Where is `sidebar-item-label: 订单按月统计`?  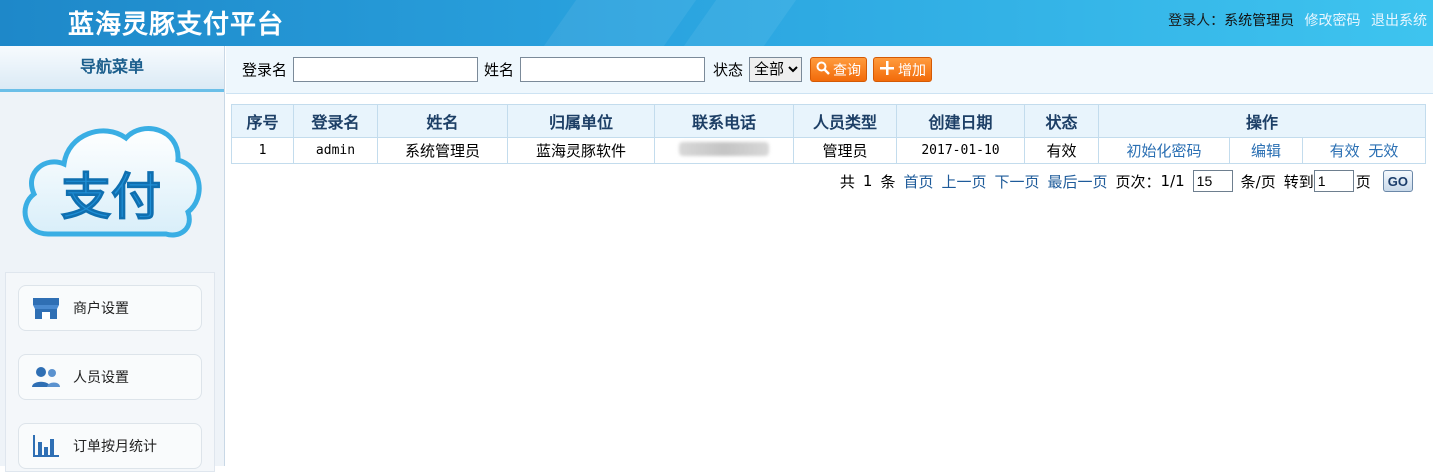
sidebar-item-label: 订单按月统计 is located at coordinates (115, 447).